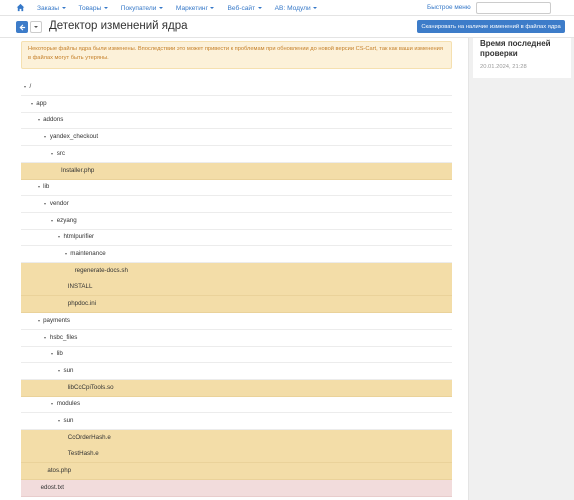 This screenshot has height=500, width=574. What do you see at coordinates (236, 87) in the screenshot?
I see `tree-folder-row: /` at bounding box center [236, 87].